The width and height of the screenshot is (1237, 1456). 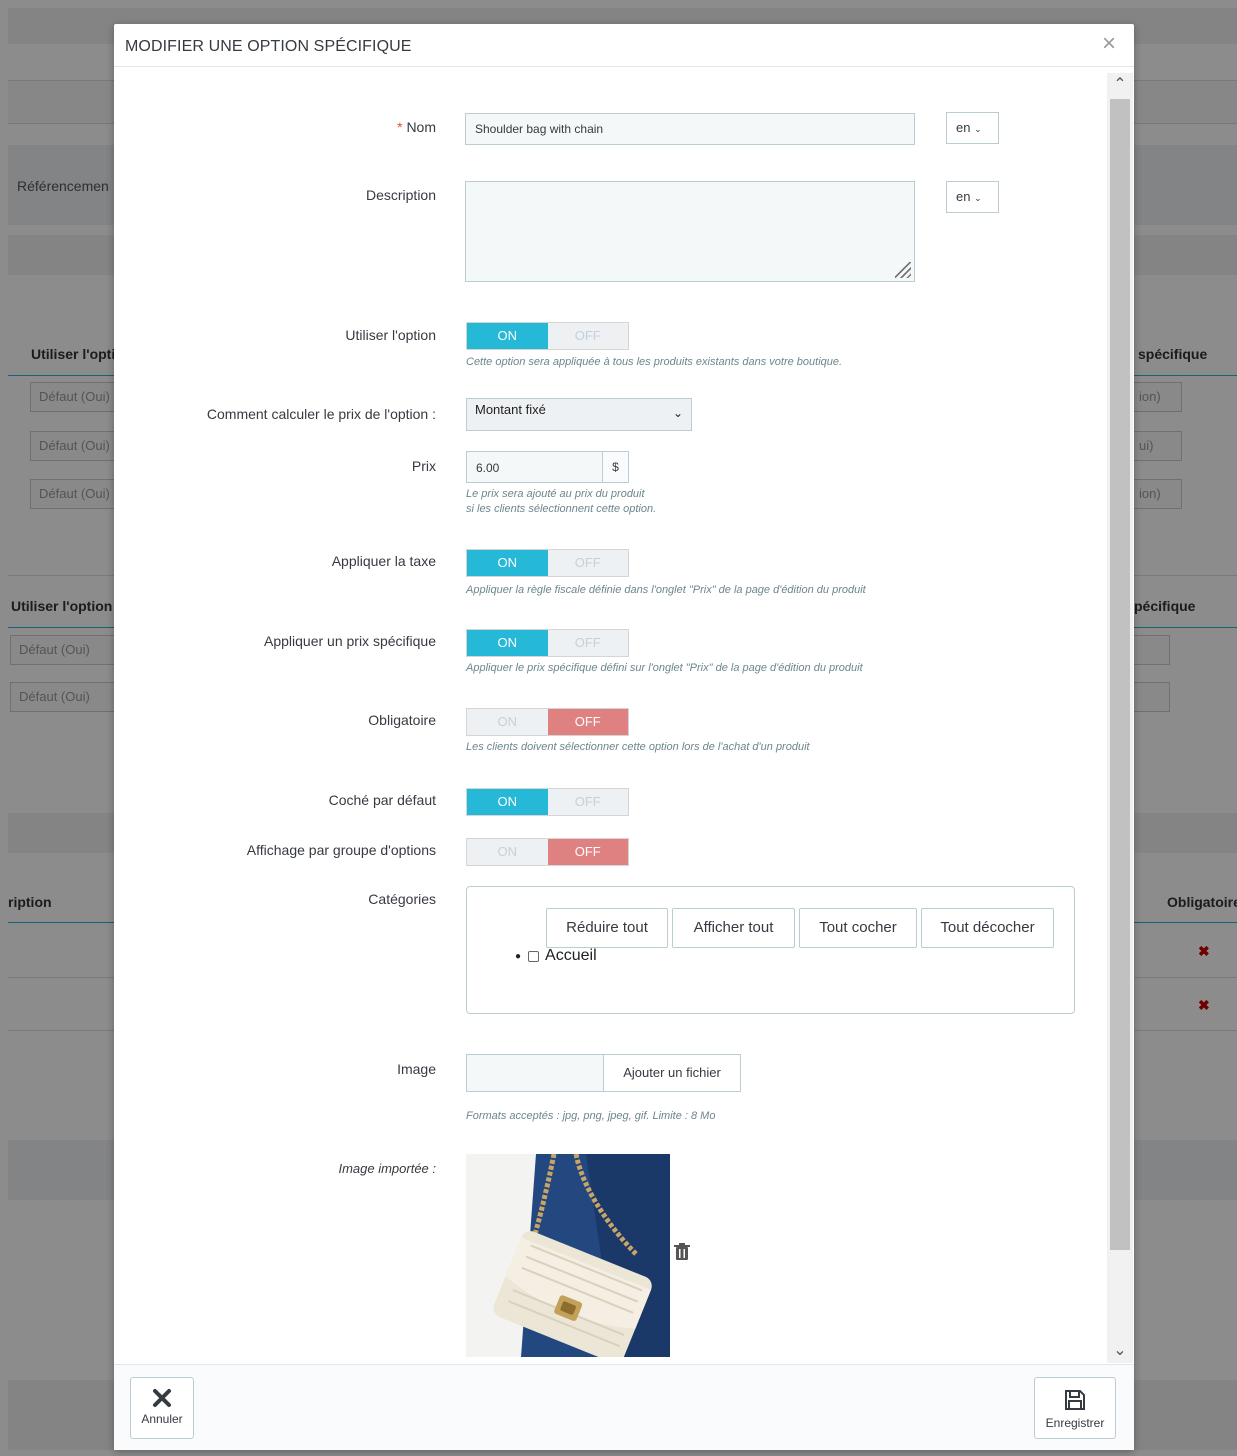 What do you see at coordinates (624, 1407) in the screenshot?
I see `modal-footer: Annuler Enregistrer` at bounding box center [624, 1407].